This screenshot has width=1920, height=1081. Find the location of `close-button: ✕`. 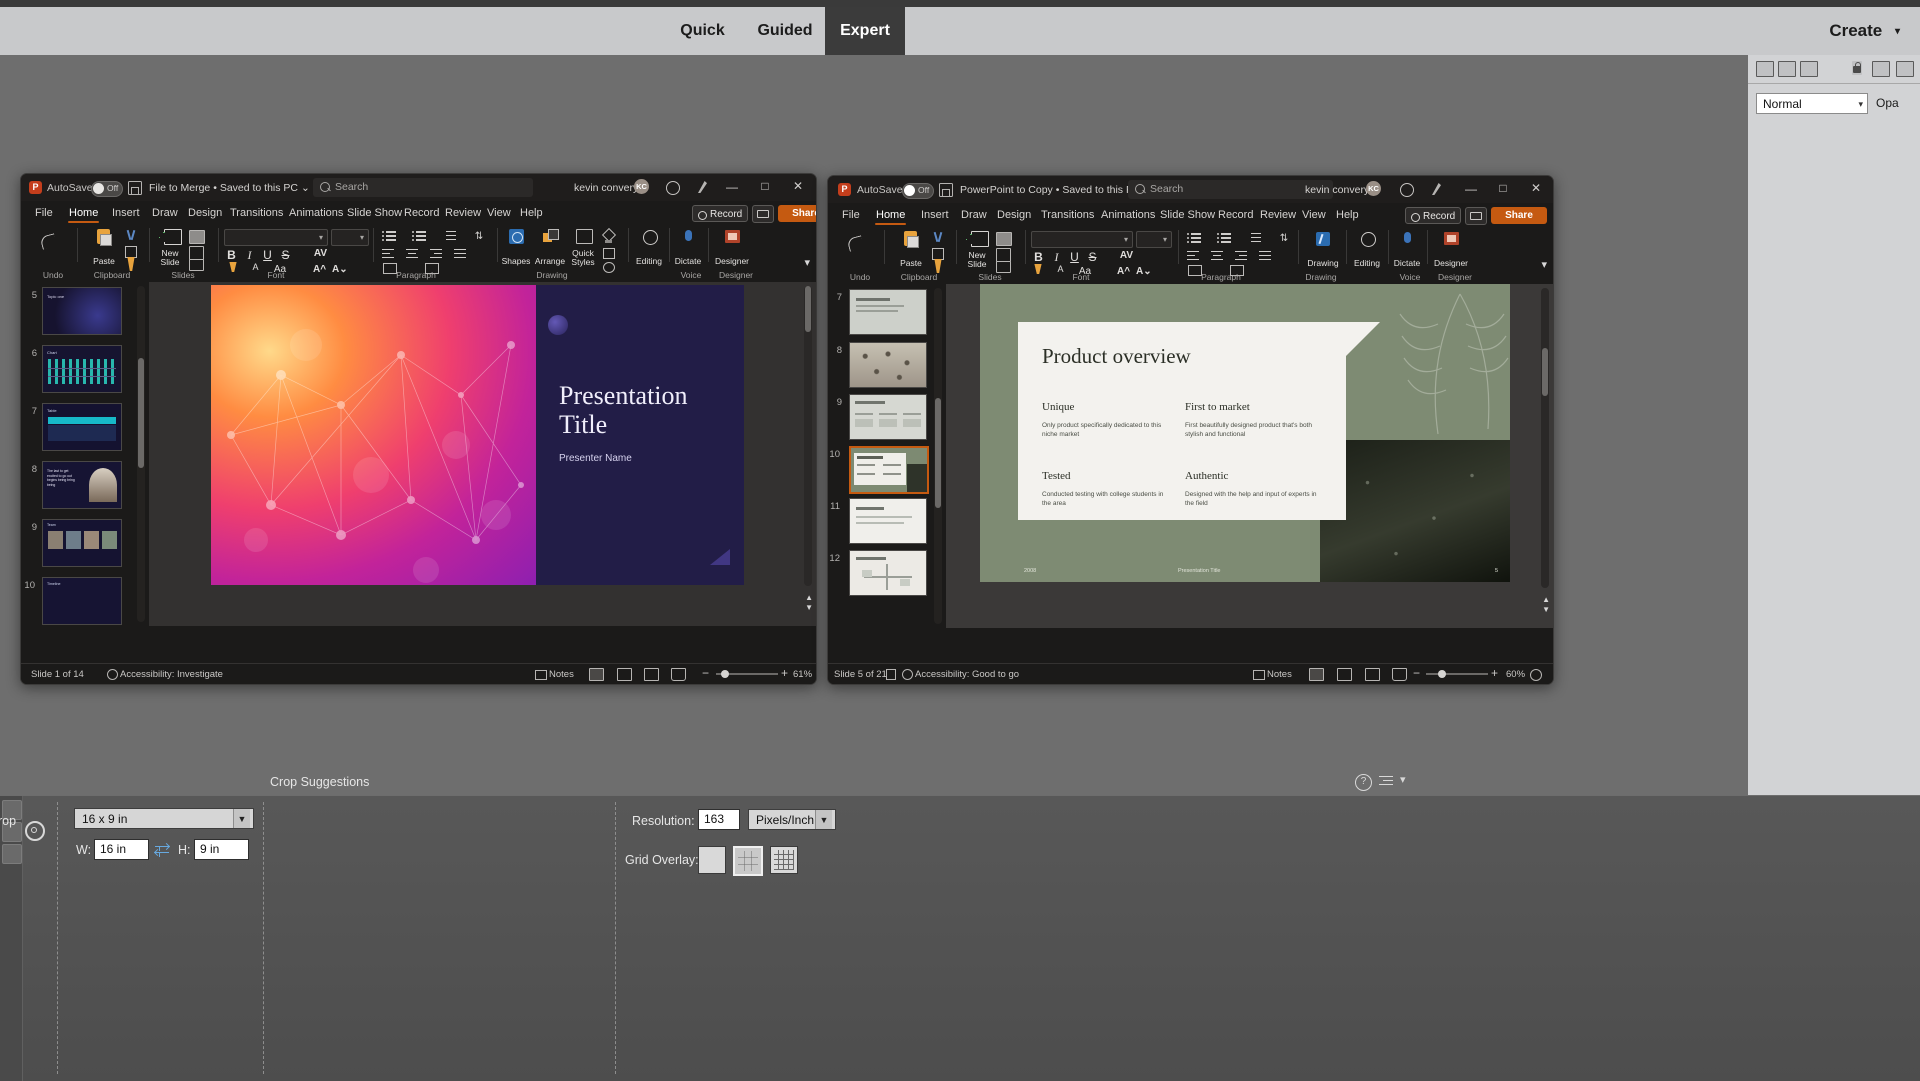

close-button: ✕ is located at coordinates (1536, 188).